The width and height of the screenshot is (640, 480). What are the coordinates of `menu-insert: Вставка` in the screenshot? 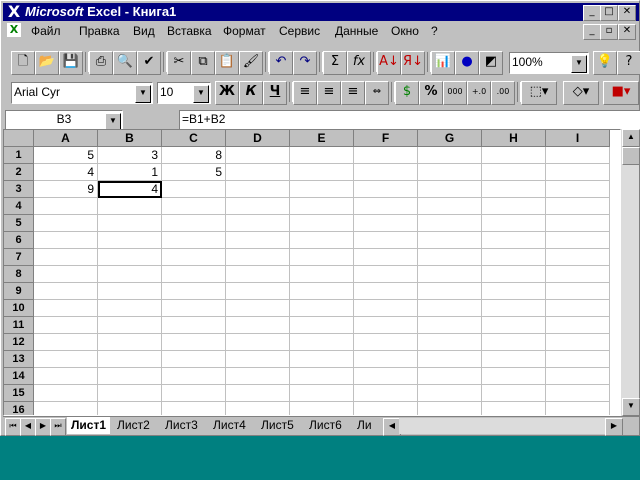 It's located at (189, 31).